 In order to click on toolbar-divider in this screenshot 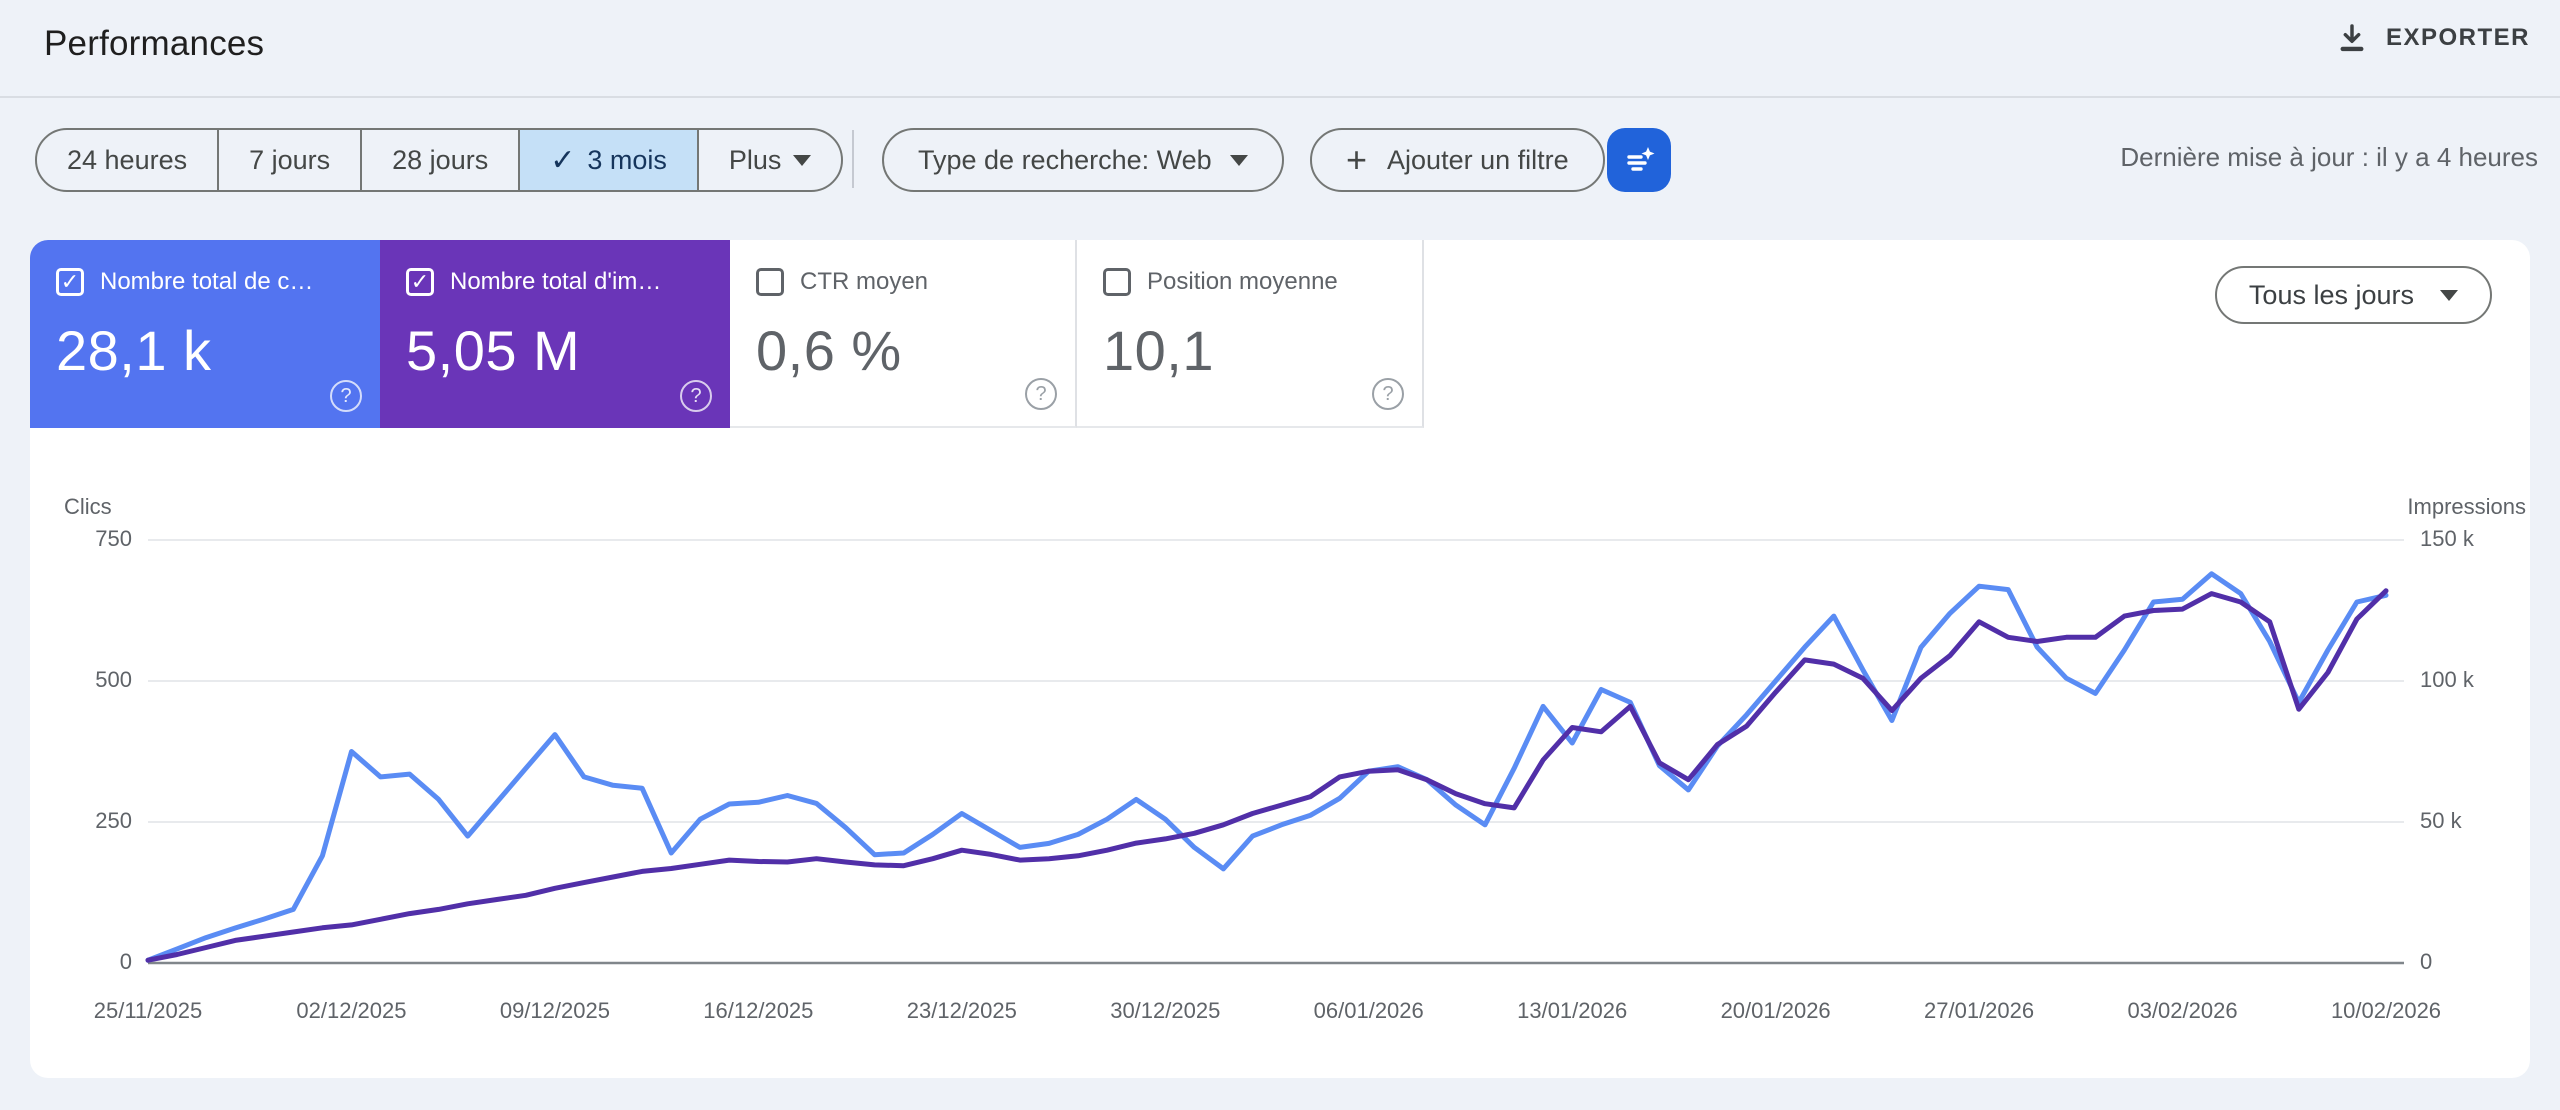, I will do `click(853, 159)`.